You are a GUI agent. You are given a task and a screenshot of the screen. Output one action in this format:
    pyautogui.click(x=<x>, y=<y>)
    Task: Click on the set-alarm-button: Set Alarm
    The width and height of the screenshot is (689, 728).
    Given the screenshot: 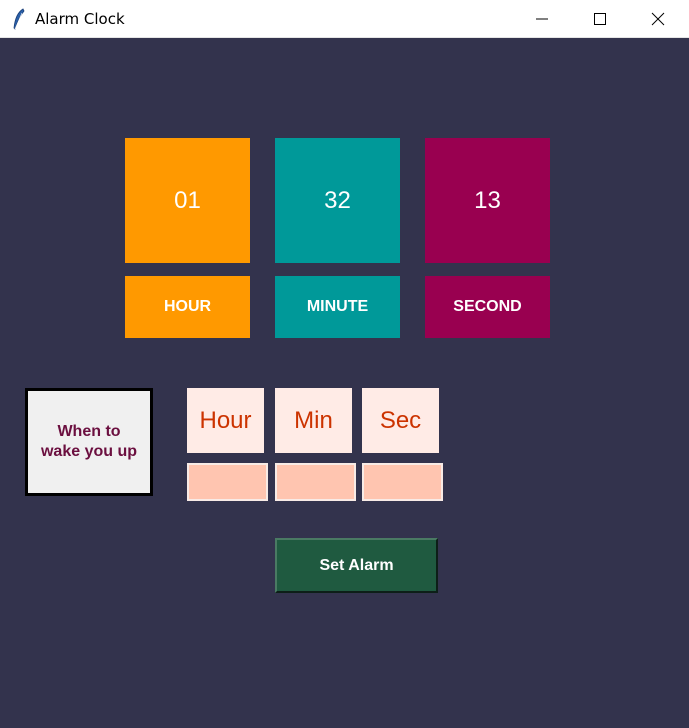 What is the action you would take?
    pyautogui.click(x=356, y=565)
    